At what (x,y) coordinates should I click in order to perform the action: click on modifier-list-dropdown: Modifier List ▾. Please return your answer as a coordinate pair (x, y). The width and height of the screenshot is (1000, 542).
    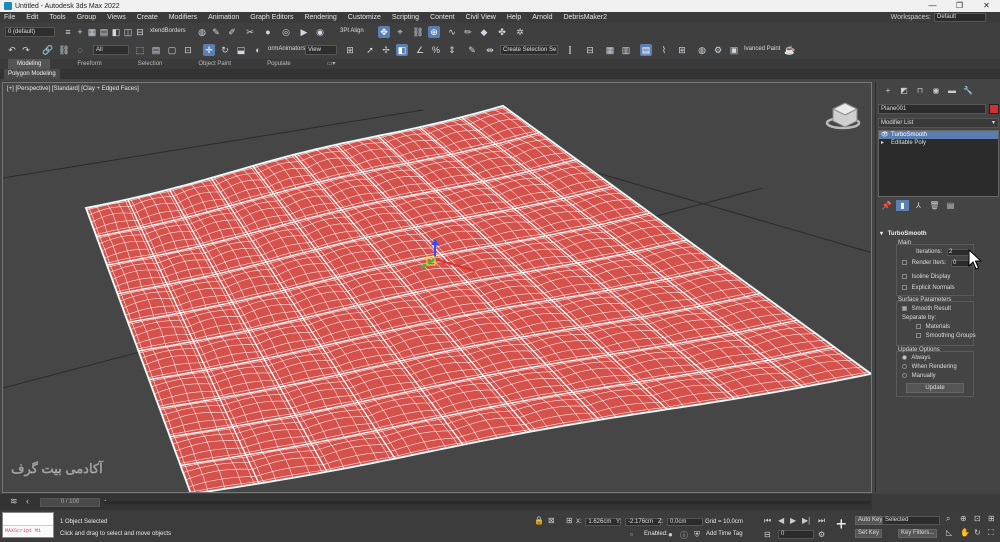
    Looking at the image, I should click on (938, 123).